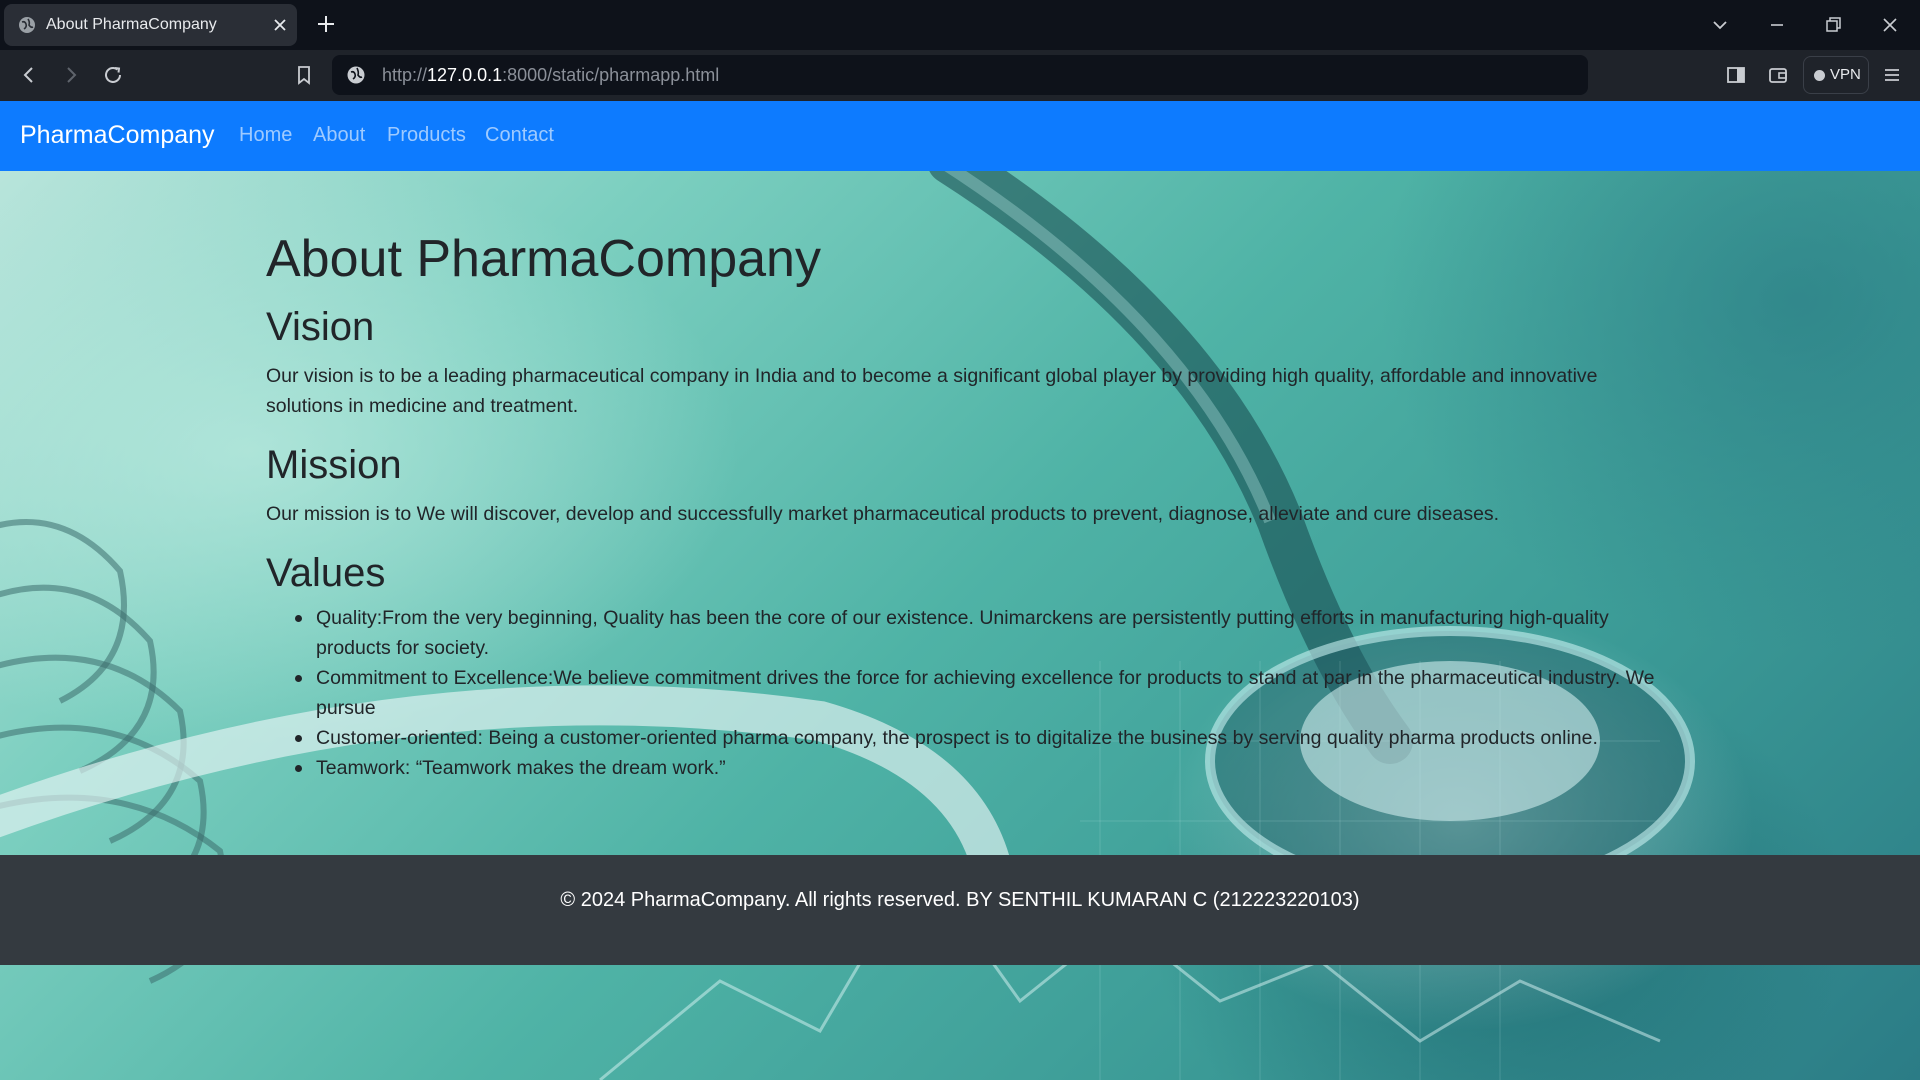 The width and height of the screenshot is (1920, 1080). Describe the element at coordinates (280, 25) in the screenshot. I see `close-tab-icon` at that location.